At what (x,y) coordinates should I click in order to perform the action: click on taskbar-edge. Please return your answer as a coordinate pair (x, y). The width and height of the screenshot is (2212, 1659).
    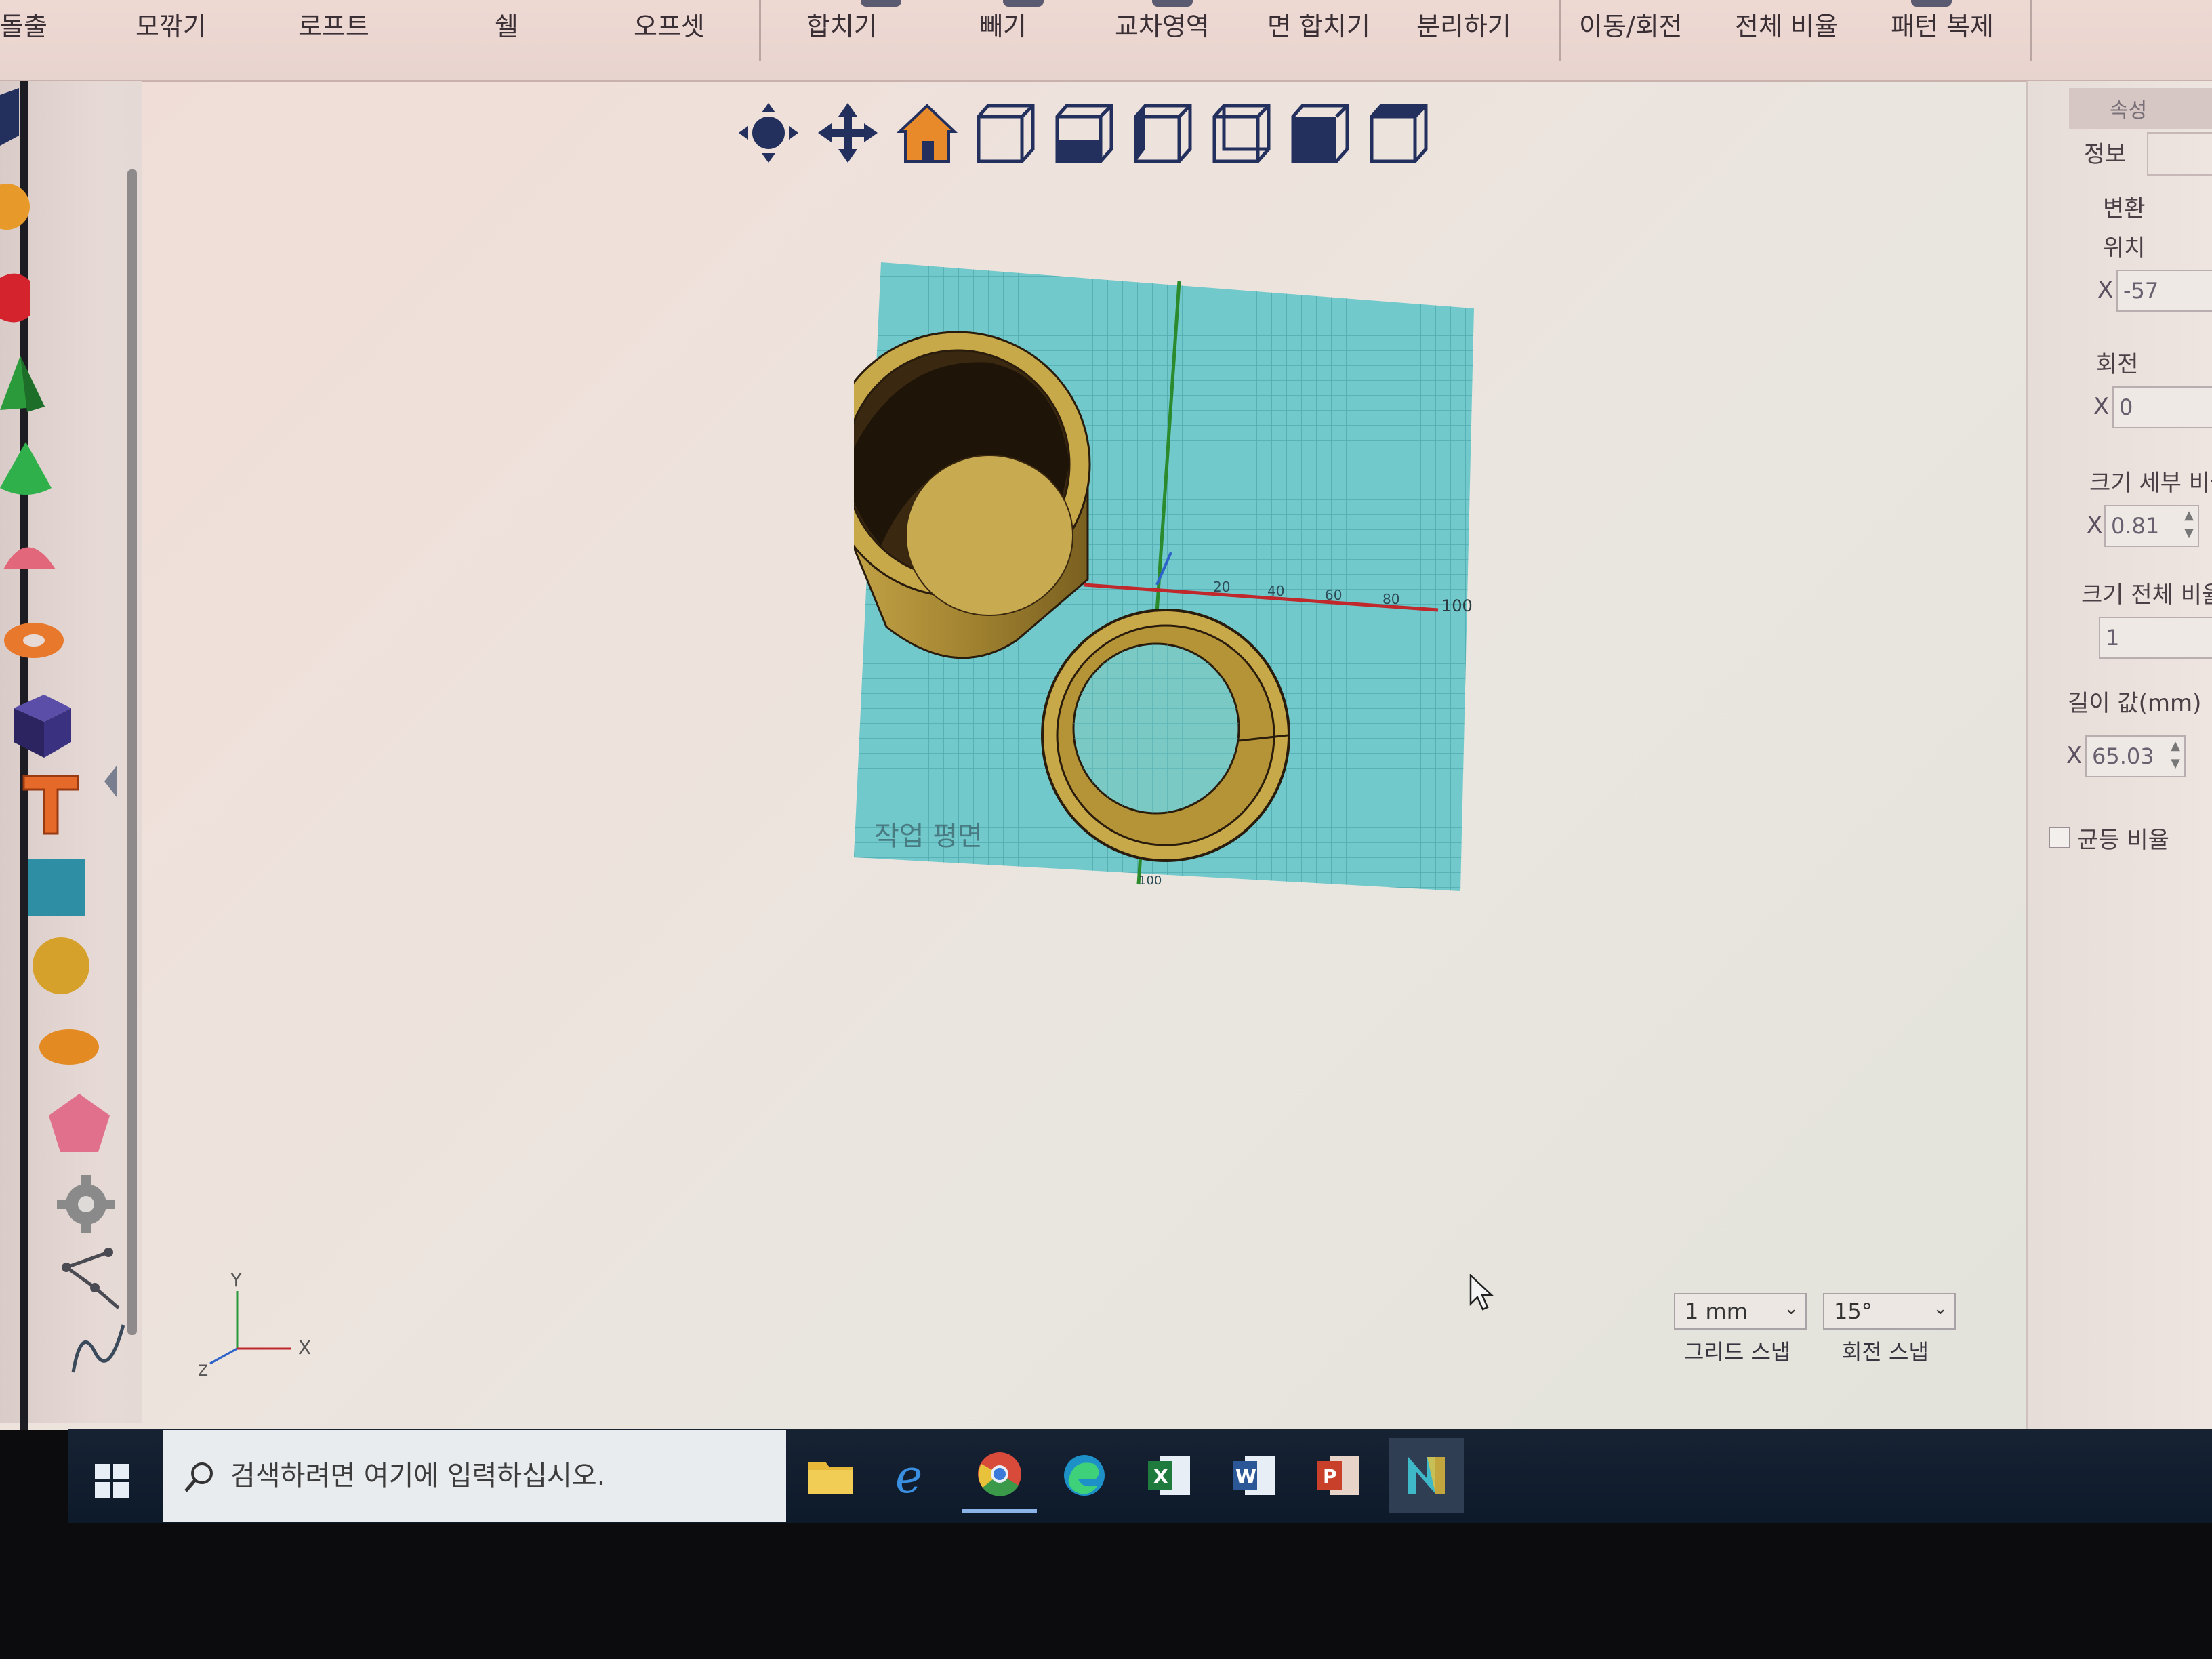
    Looking at the image, I should click on (1084, 1475).